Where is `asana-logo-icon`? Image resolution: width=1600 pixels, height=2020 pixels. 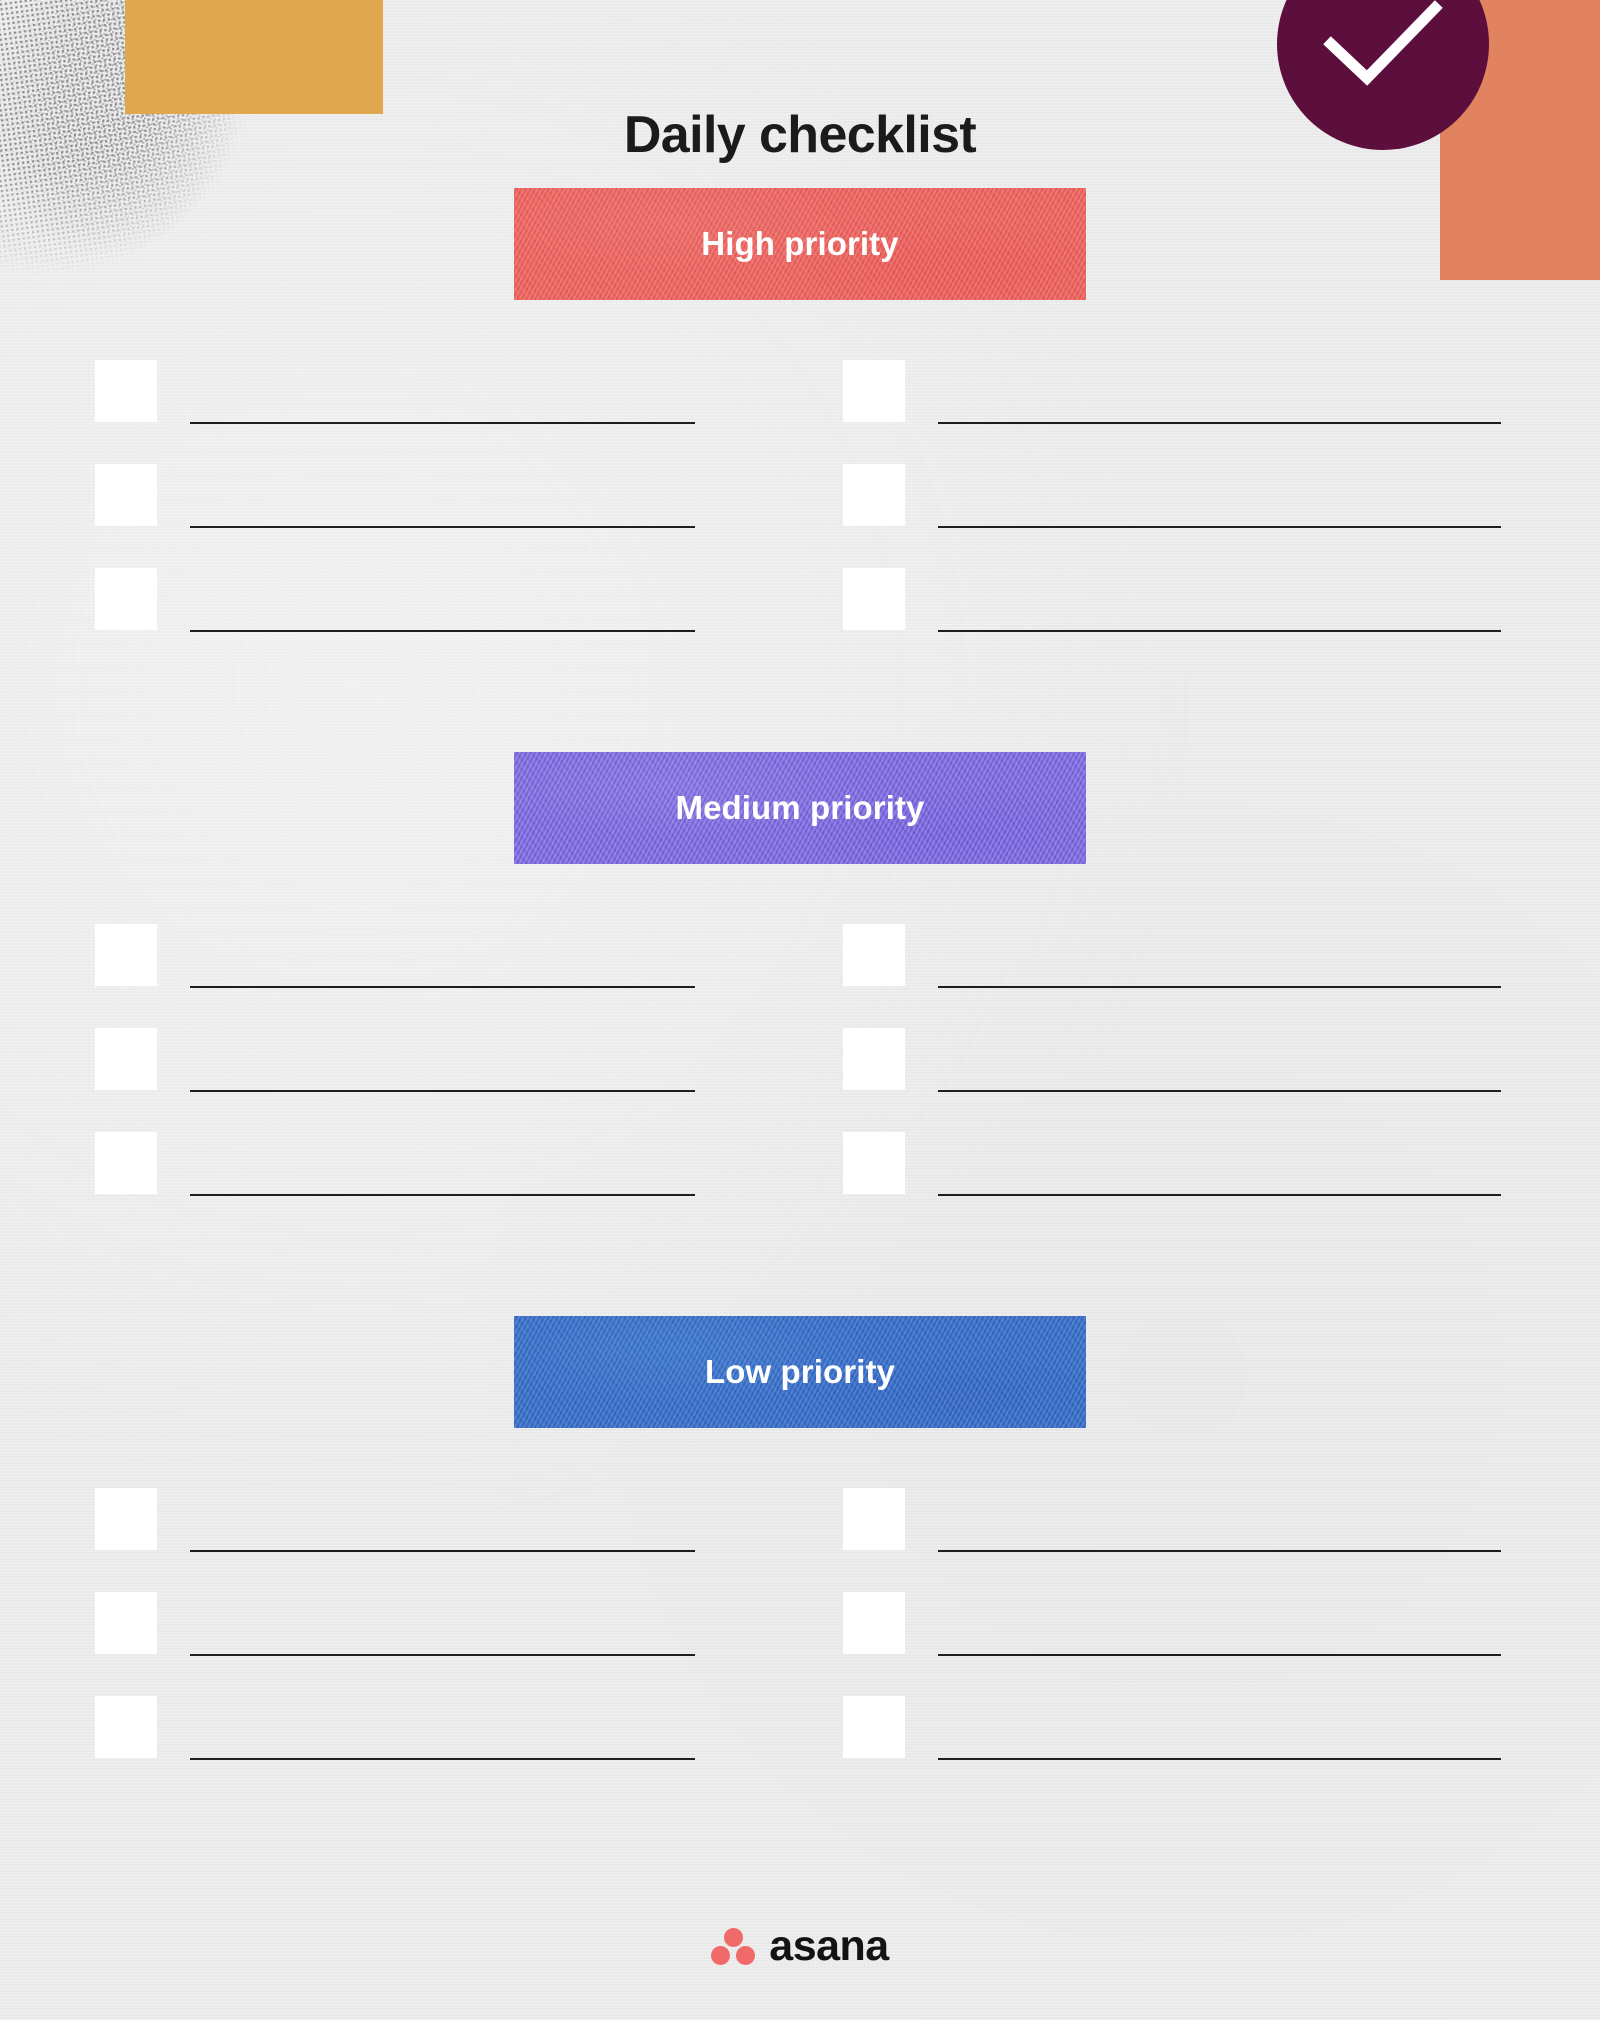
asana-logo-icon is located at coordinates (733, 1946).